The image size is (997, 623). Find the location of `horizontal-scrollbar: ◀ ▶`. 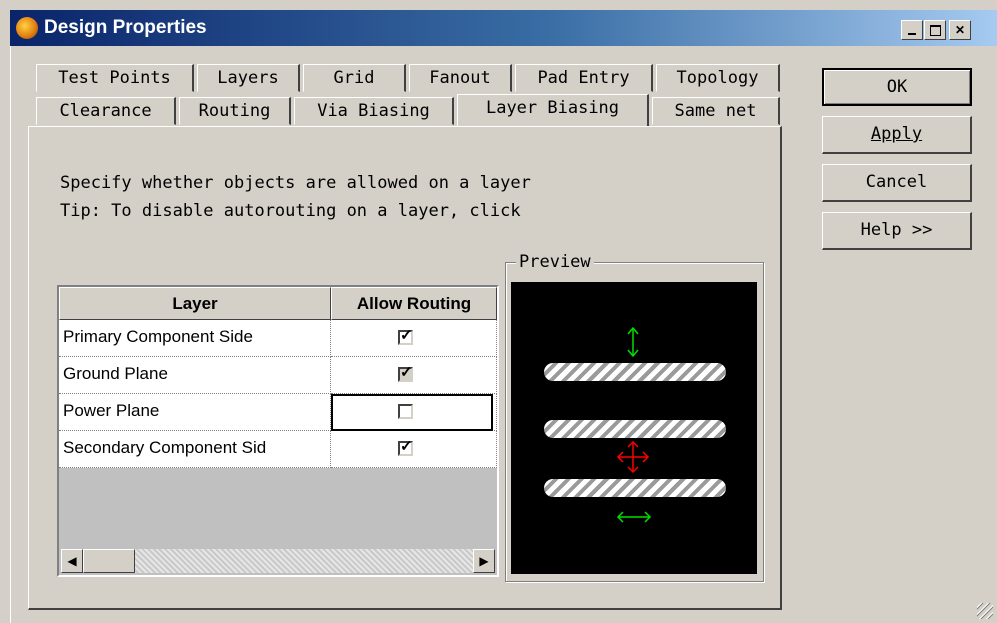

horizontal-scrollbar: ◀ ▶ is located at coordinates (278, 561).